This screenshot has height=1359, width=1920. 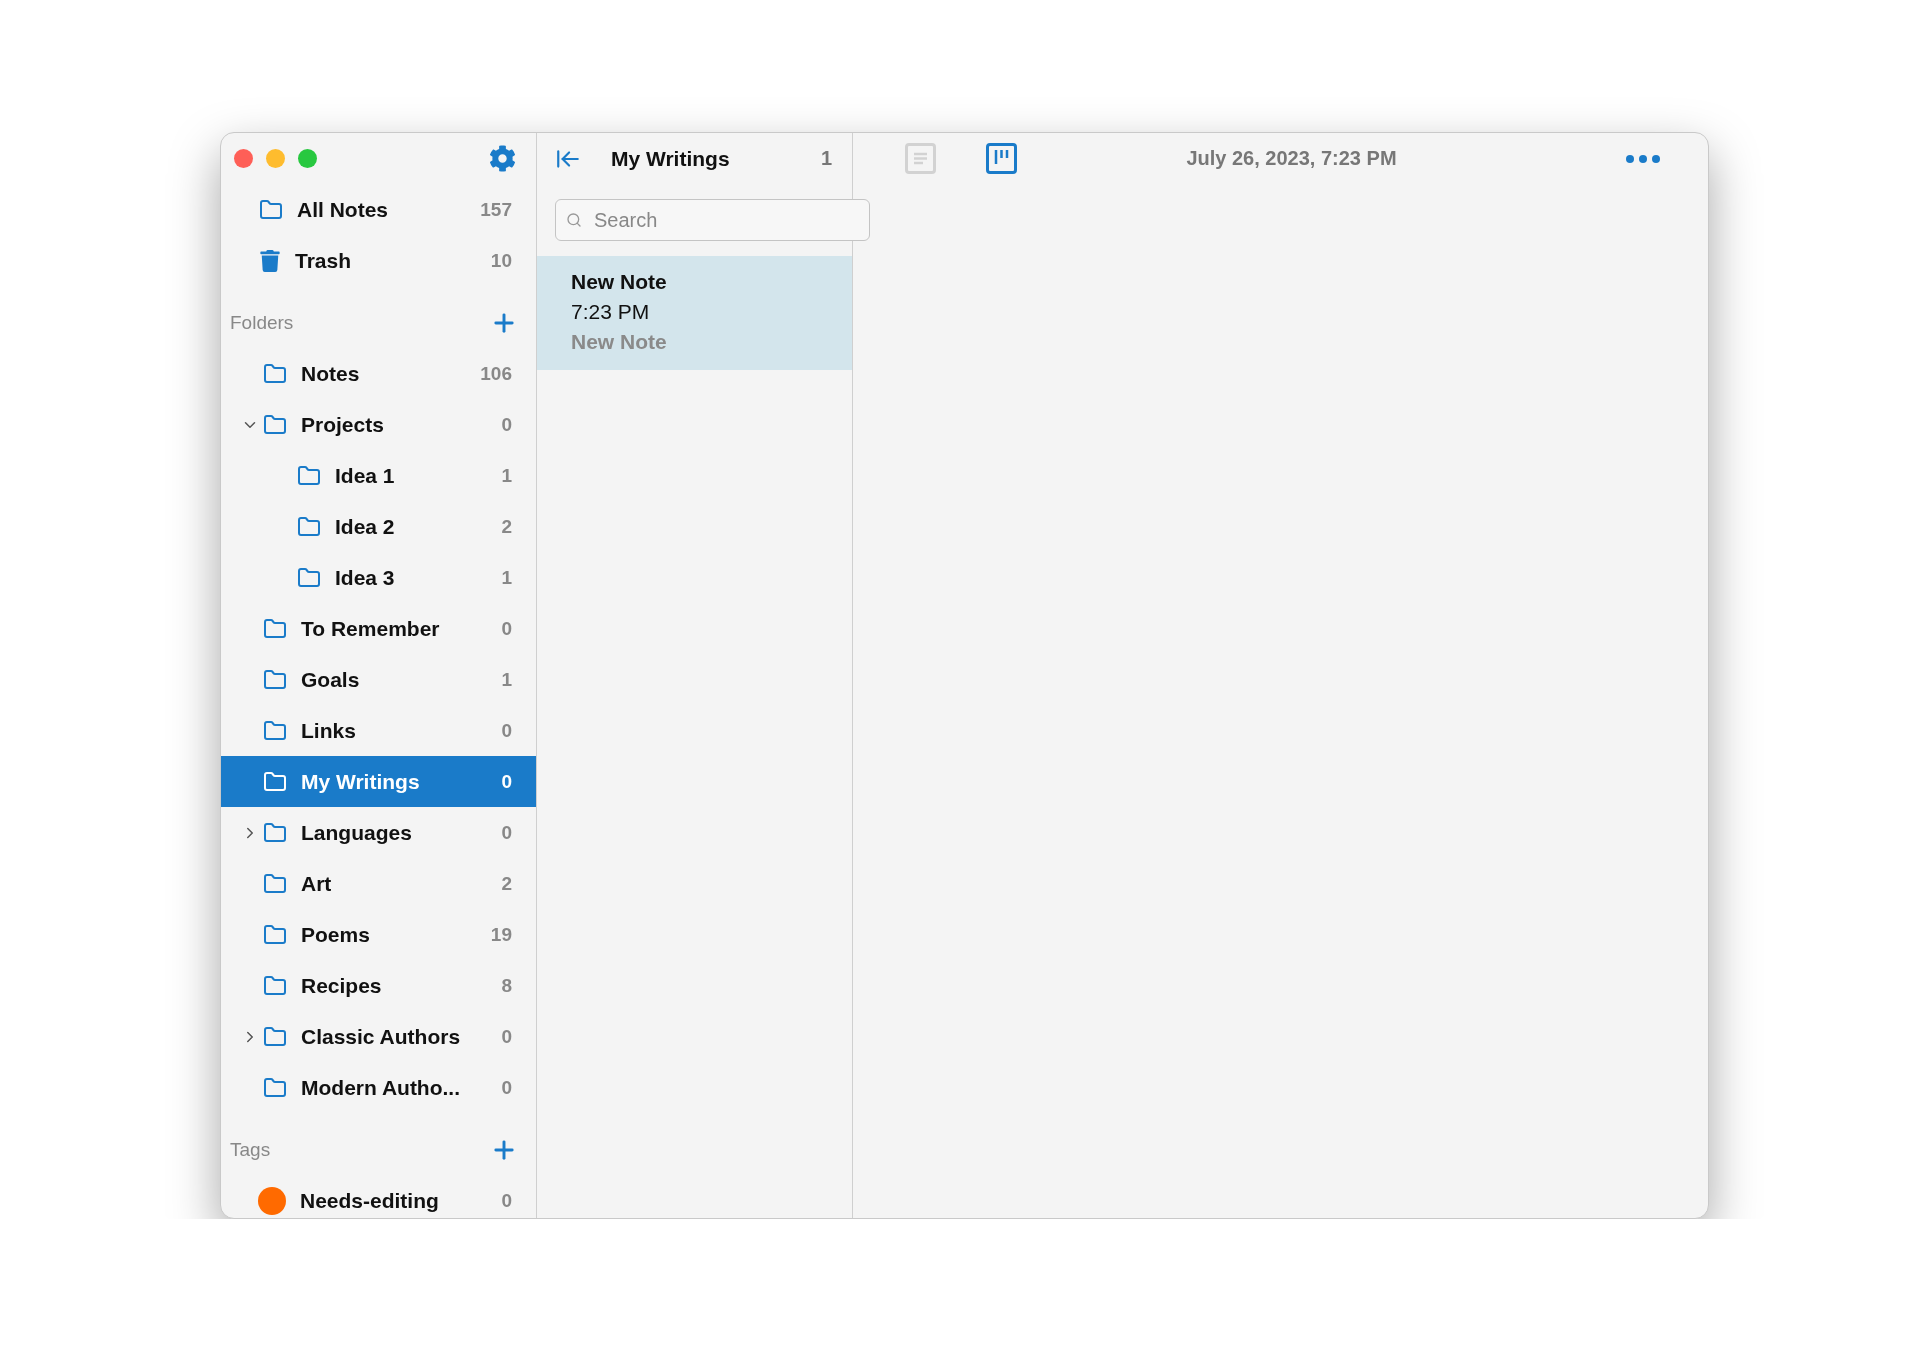 What do you see at coordinates (243, 158) in the screenshot?
I see `window-close-button` at bounding box center [243, 158].